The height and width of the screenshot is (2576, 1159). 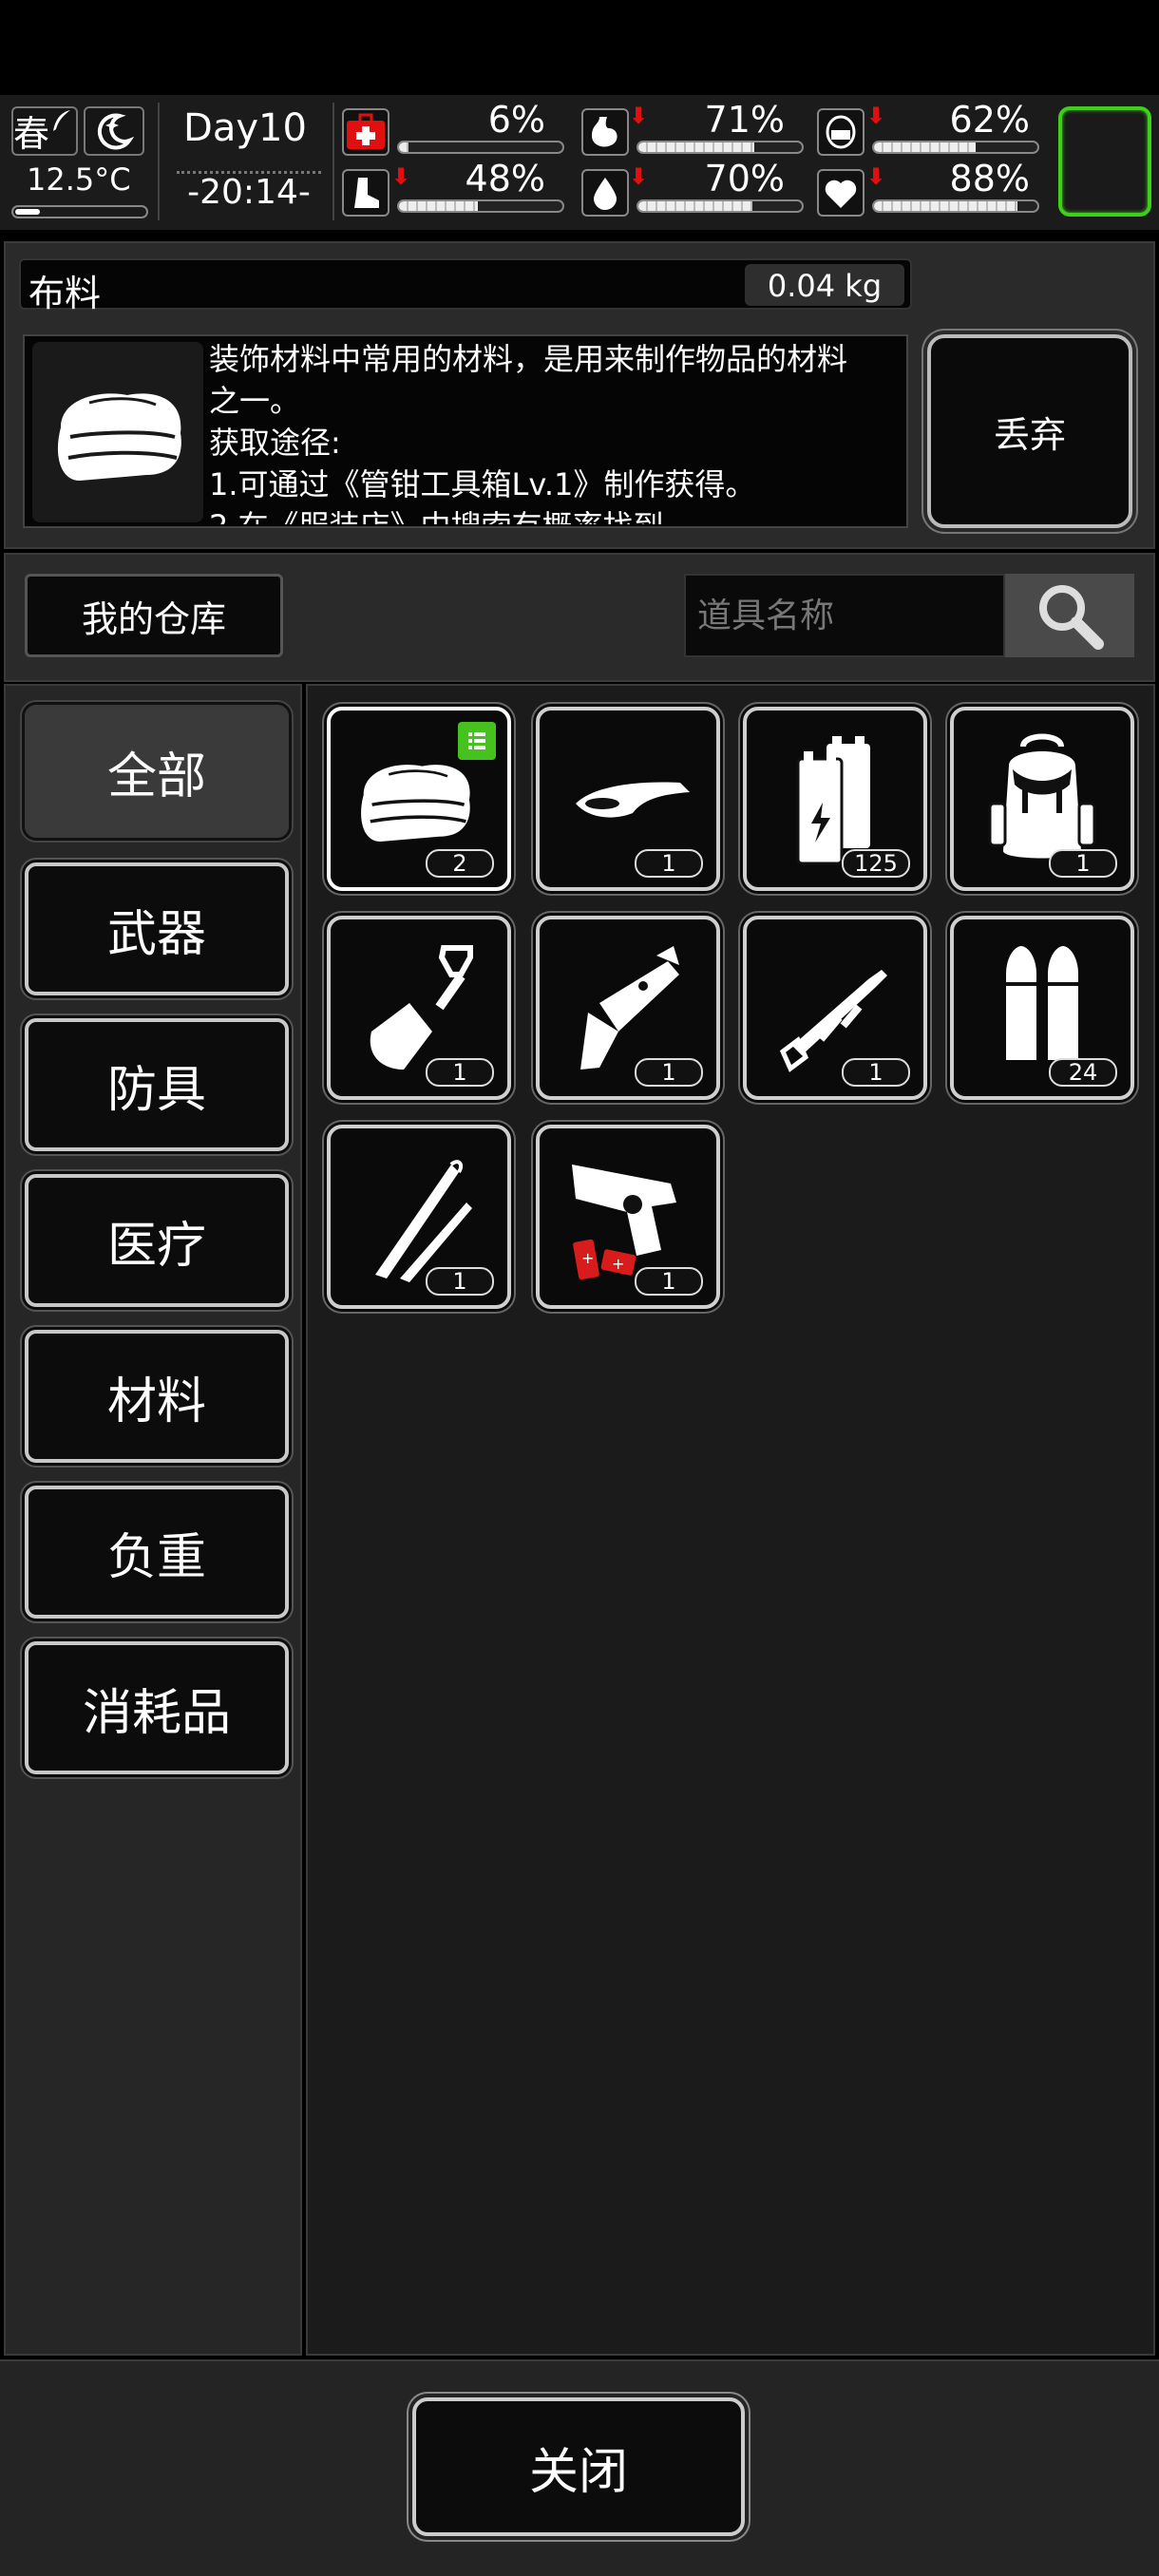 What do you see at coordinates (1104, 161) in the screenshot?
I see `equipped-slot` at bounding box center [1104, 161].